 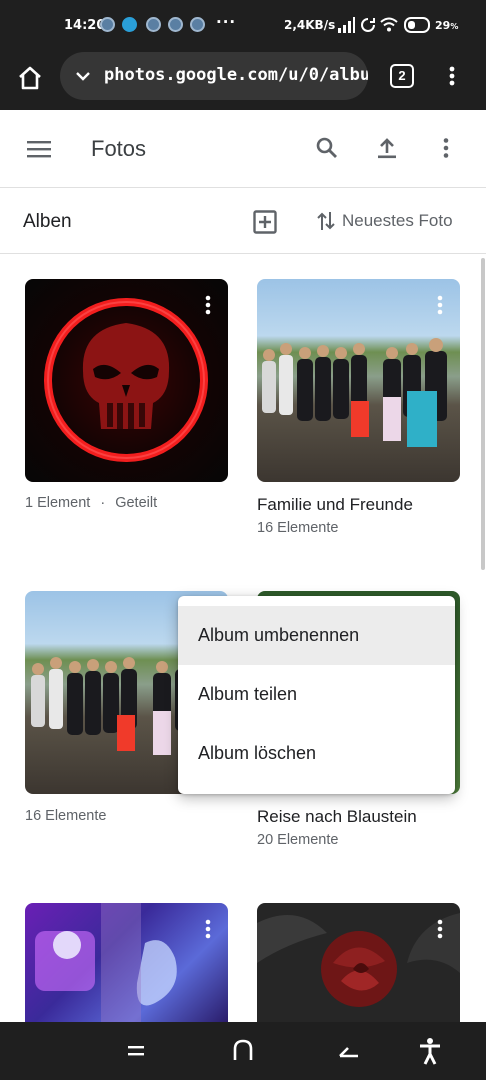 What do you see at coordinates (346, 25) in the screenshot?
I see `signal-icon` at bounding box center [346, 25].